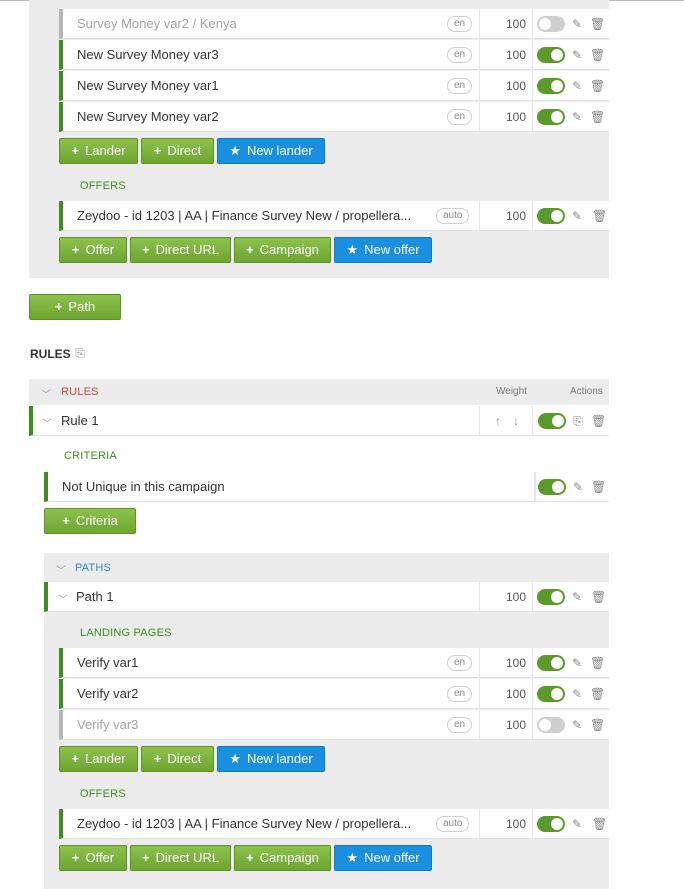  Describe the element at coordinates (498, 421) in the screenshot. I see `arrow-up-icon: ↑` at that location.